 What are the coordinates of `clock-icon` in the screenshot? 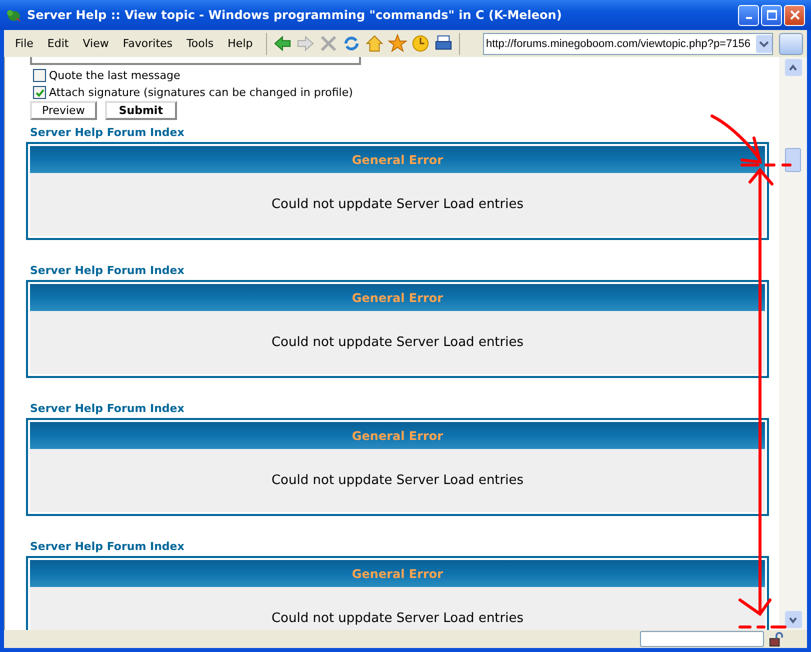 It's located at (420, 43).